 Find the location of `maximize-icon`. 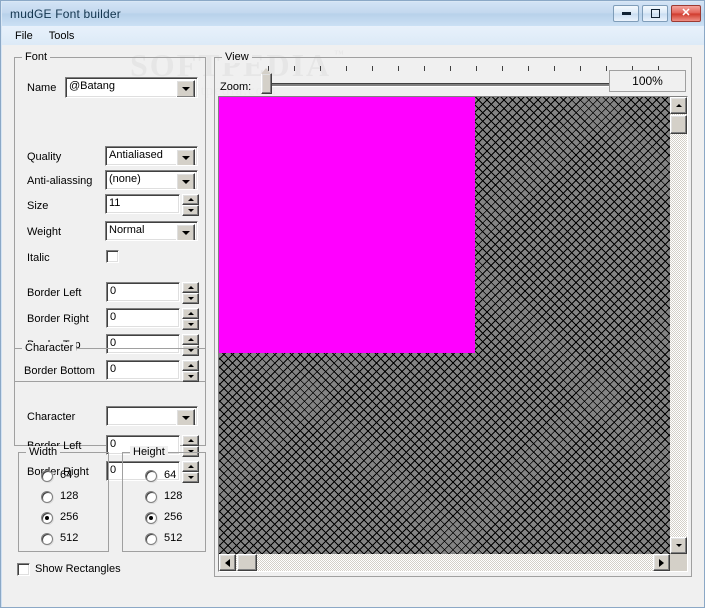

maximize-icon is located at coordinates (655, 13).